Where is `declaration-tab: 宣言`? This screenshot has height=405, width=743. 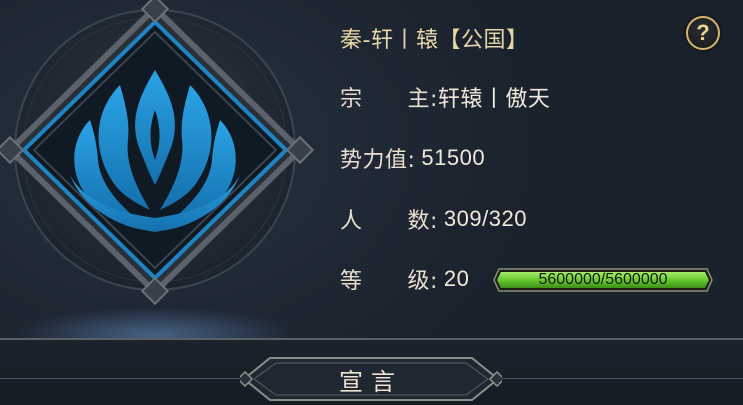
declaration-tab: 宣言 is located at coordinates (371, 379).